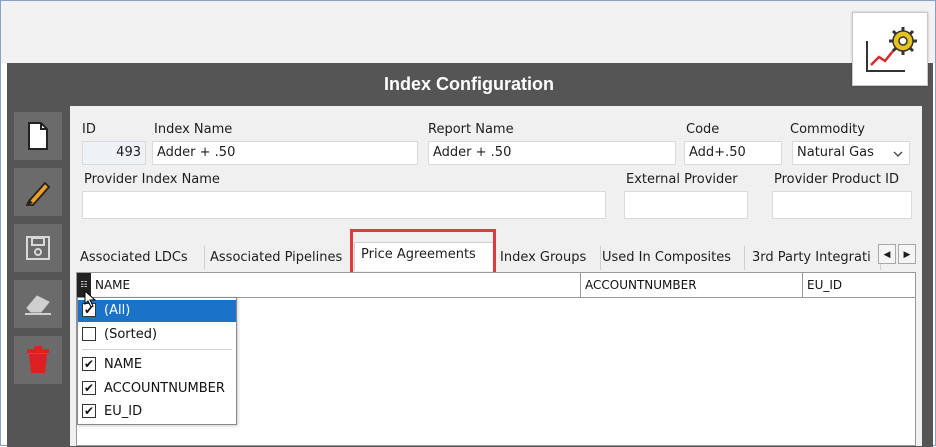 This screenshot has width=936, height=447. Describe the element at coordinates (547, 258) in the screenshot. I see `tab-index-groups: Index Groups` at that location.